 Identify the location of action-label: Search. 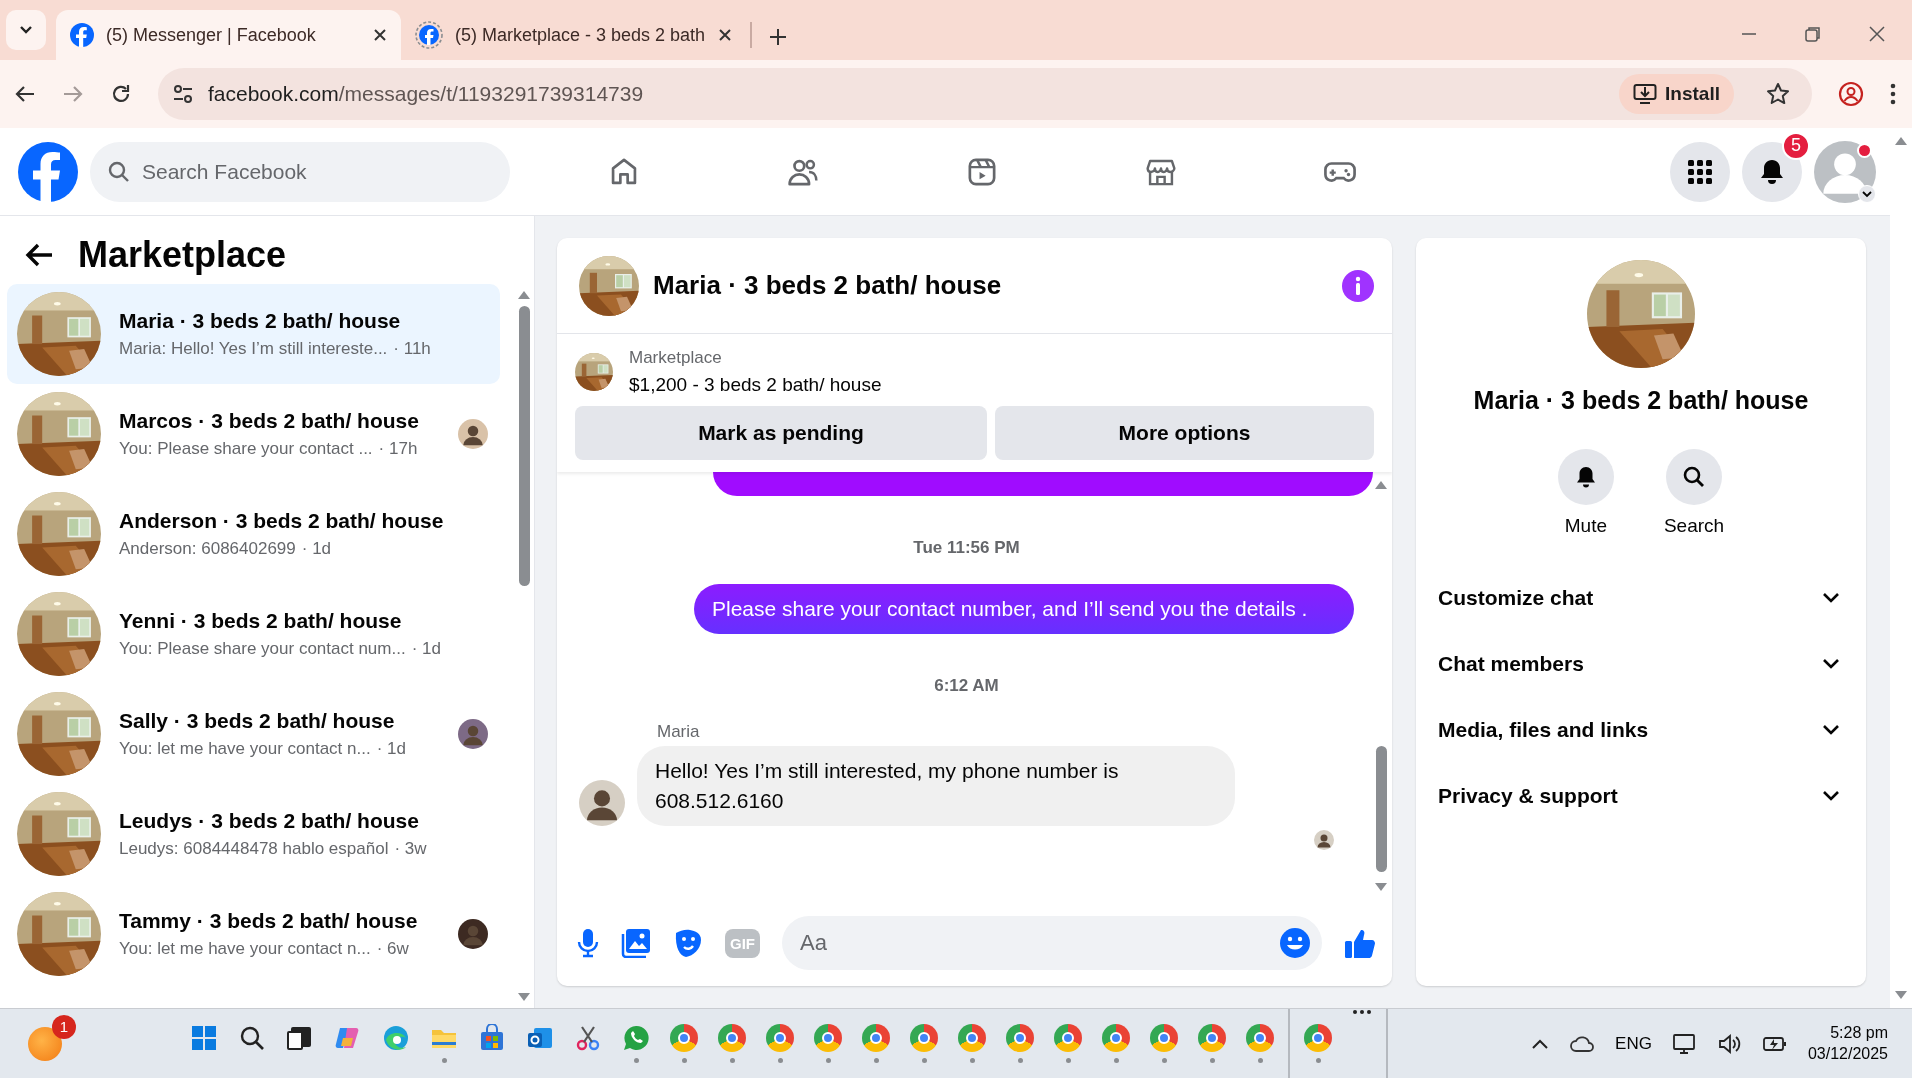
(1694, 526).